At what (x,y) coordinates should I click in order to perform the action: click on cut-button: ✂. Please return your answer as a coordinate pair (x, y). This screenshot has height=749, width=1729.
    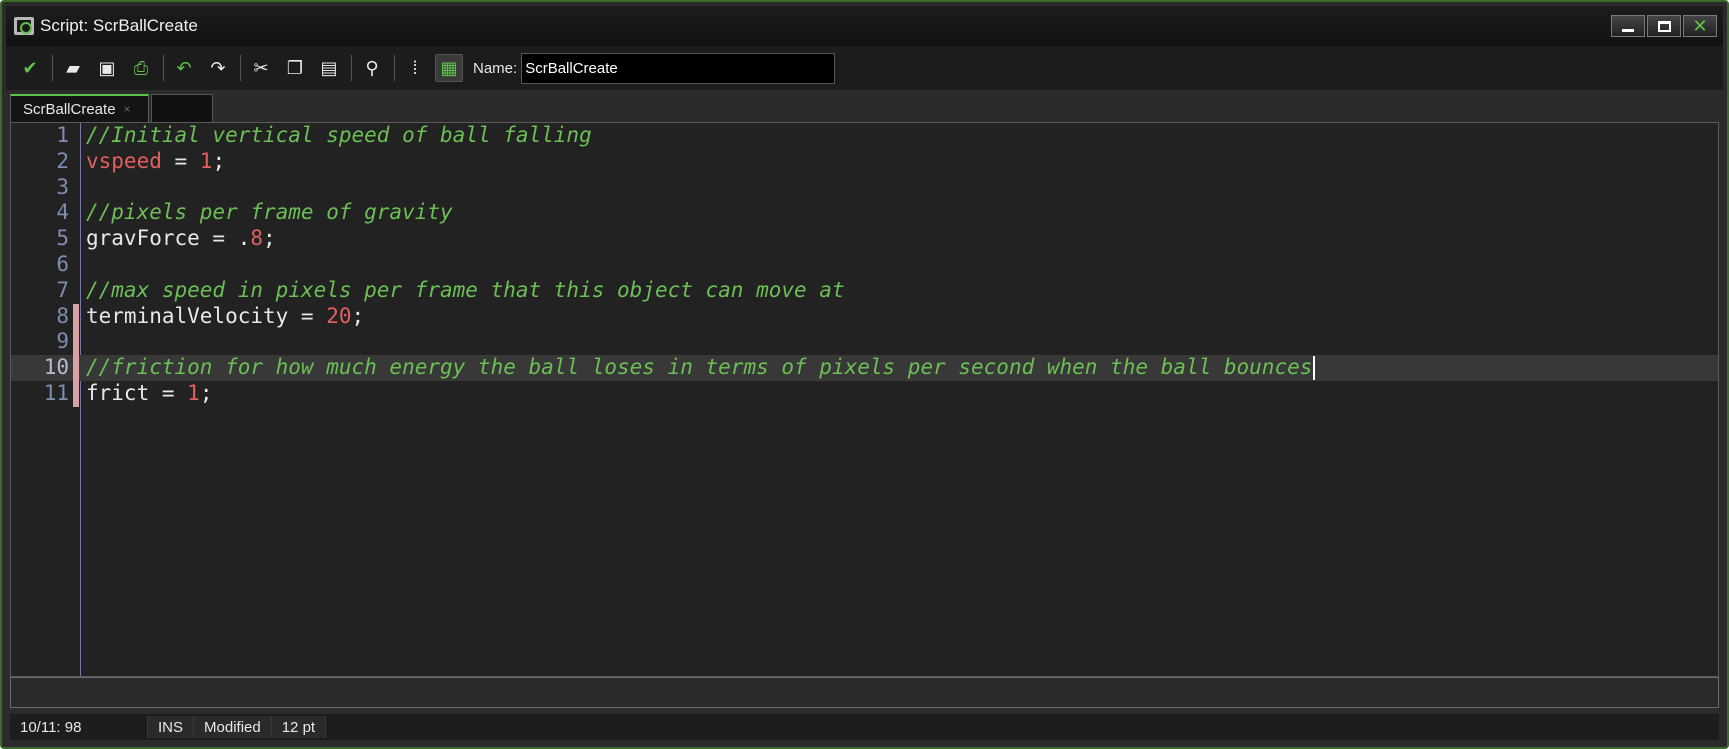
    Looking at the image, I should click on (261, 68).